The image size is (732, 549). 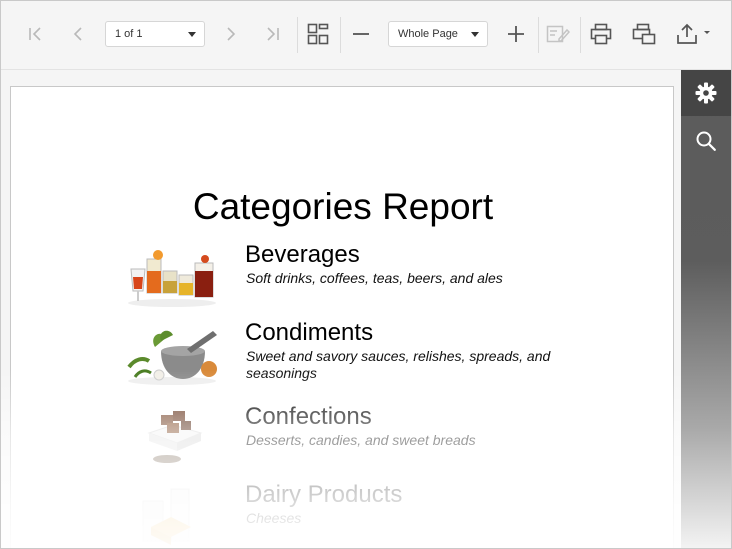 I want to click on category-name: Condiments, so click(x=309, y=332).